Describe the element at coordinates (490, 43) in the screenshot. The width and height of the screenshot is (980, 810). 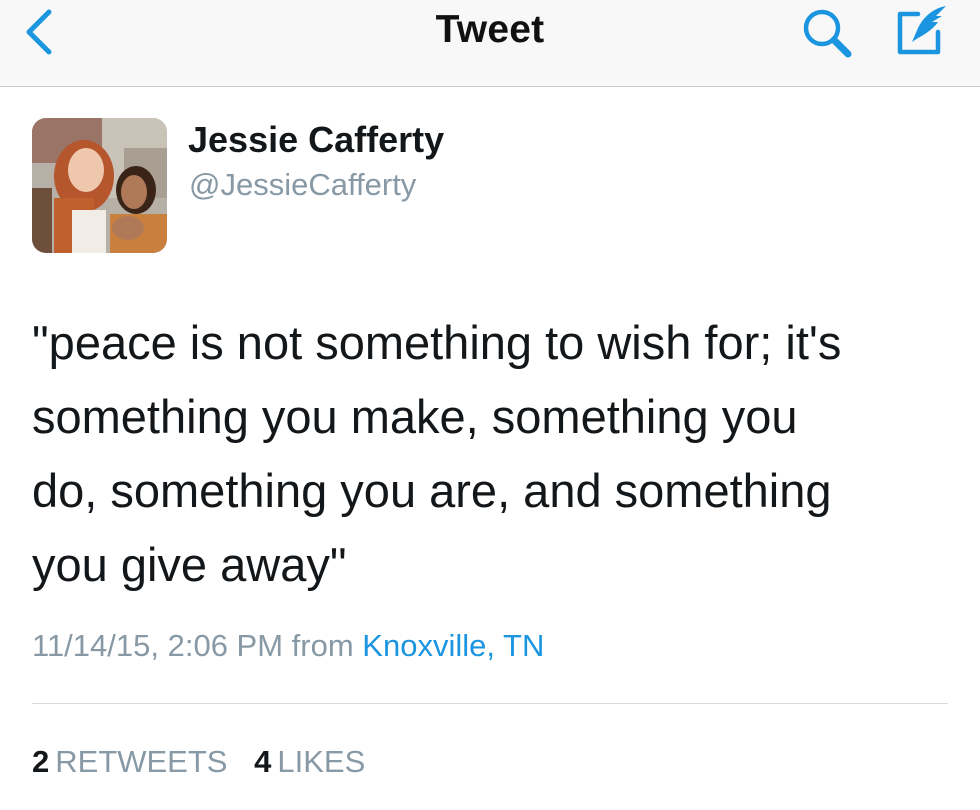
I see `nav-bar: Tweet` at that location.